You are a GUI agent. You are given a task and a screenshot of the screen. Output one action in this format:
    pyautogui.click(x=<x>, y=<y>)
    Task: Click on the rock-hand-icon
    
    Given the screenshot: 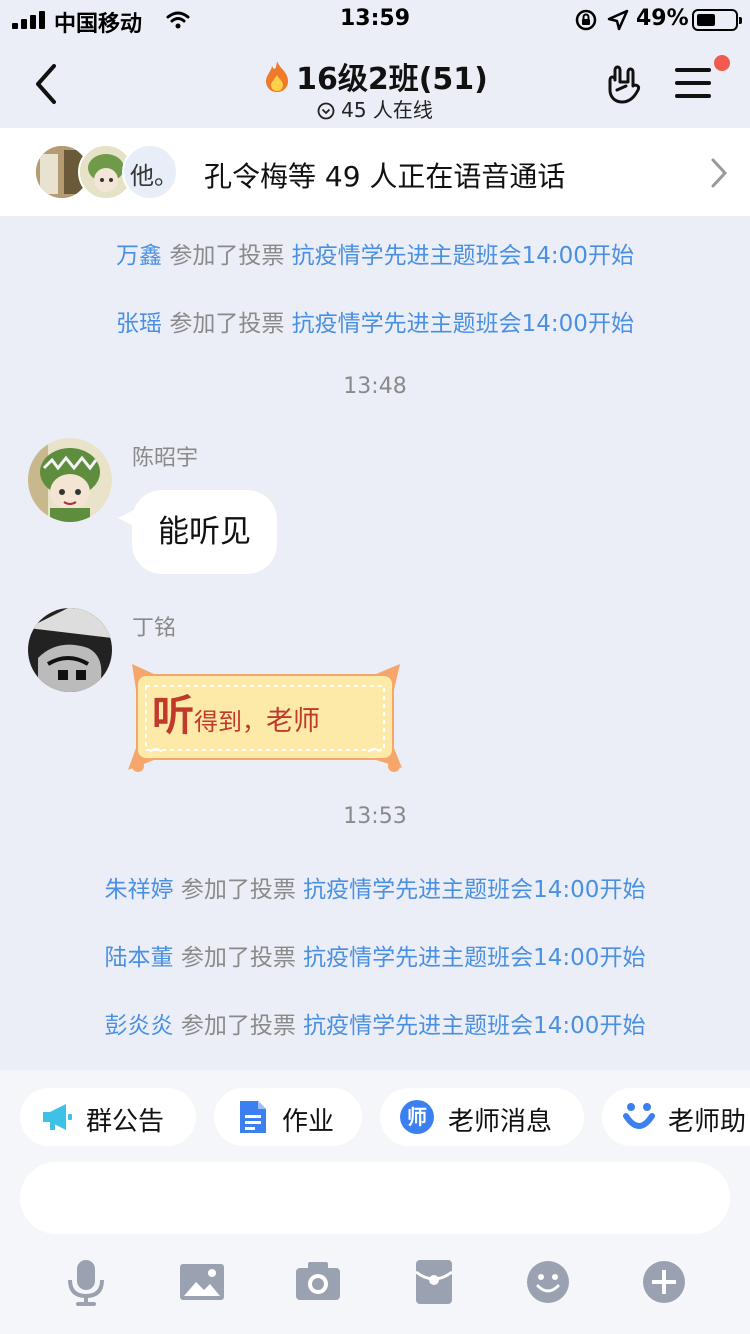 What is the action you would take?
    pyautogui.click(x=624, y=84)
    